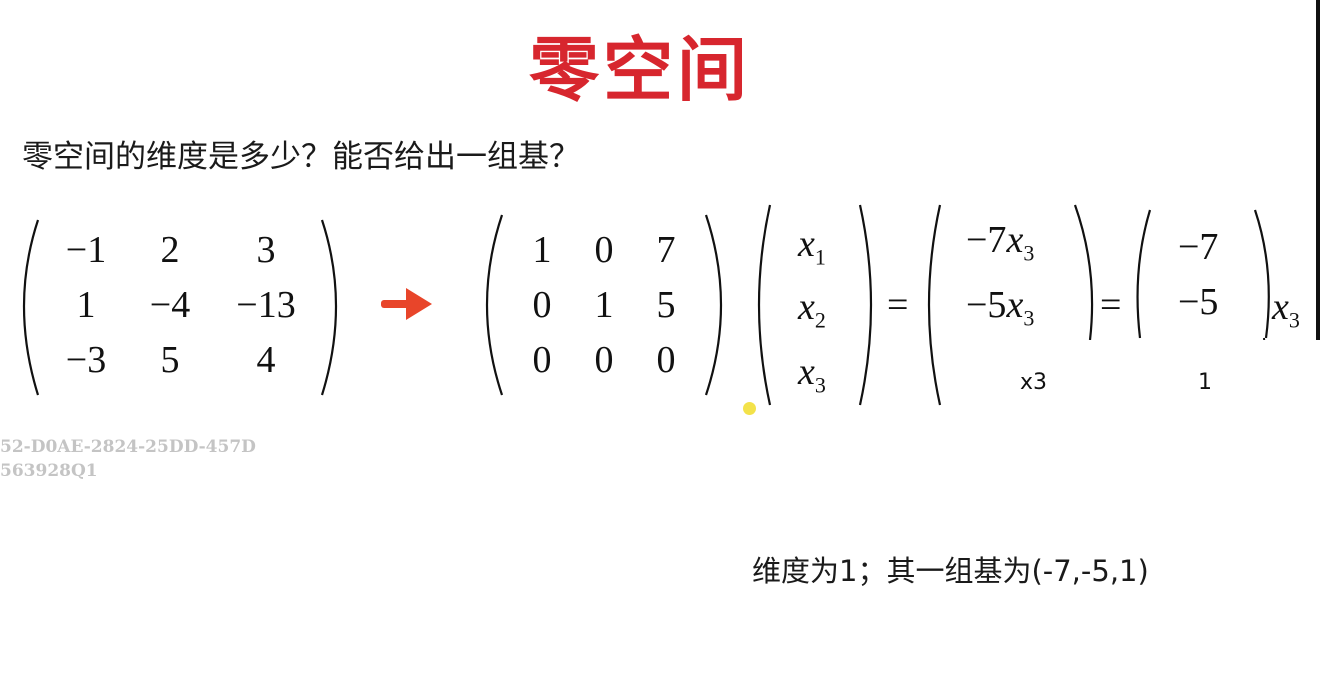 The width and height of the screenshot is (1320, 682). What do you see at coordinates (86, 305) in the screenshot?
I see `matrix-a-cell: 1` at bounding box center [86, 305].